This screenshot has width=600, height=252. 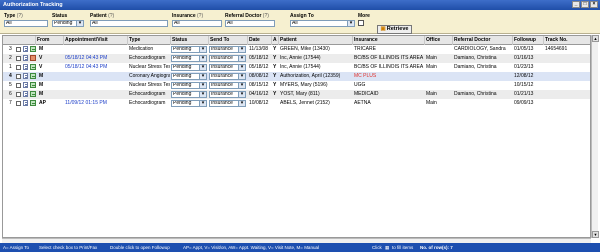 I want to click on assign-to-label: Assign To, so click(x=302, y=16).